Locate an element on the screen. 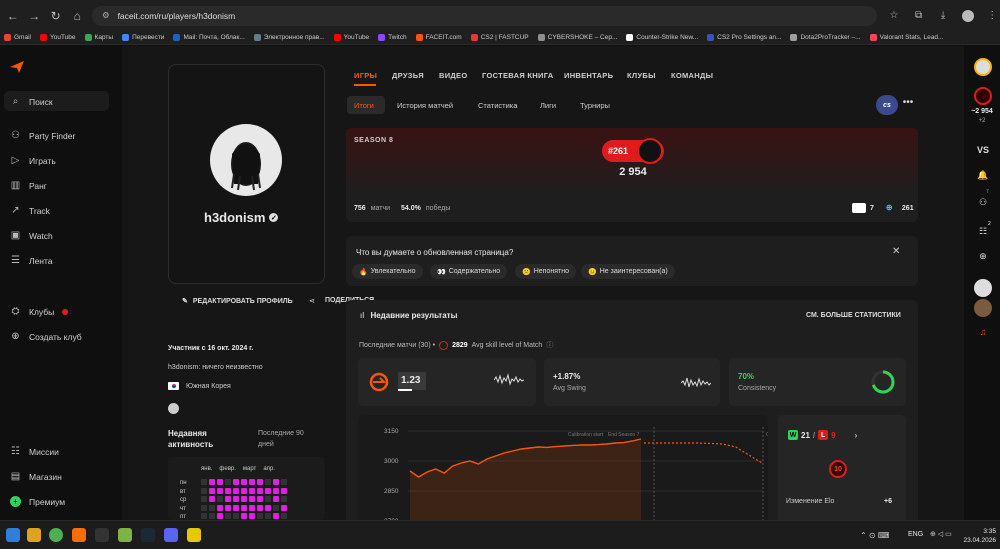  rail-level-icon is located at coordinates (983, 96).